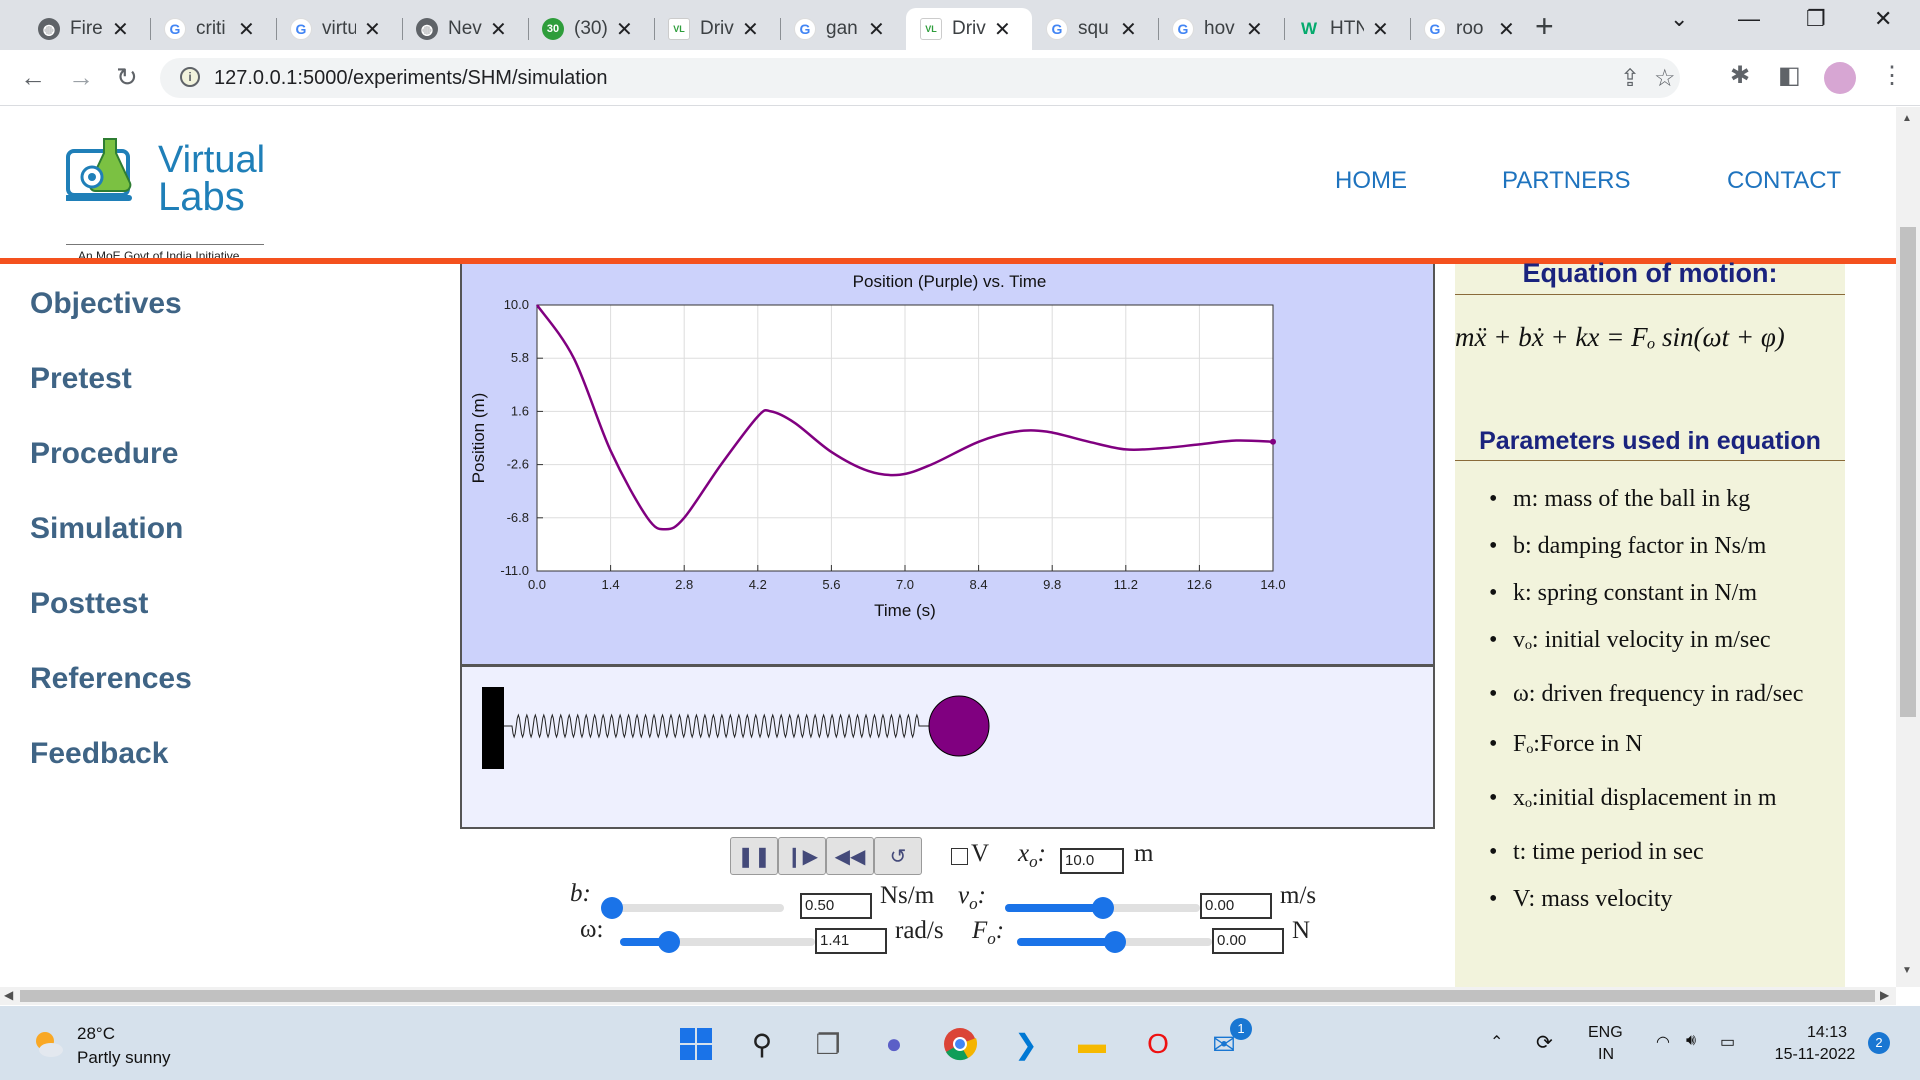 Image resolution: width=1920 pixels, height=1080 pixels. Describe the element at coordinates (1883, 19) in the screenshot. I see `close-window-button: ✕` at that location.